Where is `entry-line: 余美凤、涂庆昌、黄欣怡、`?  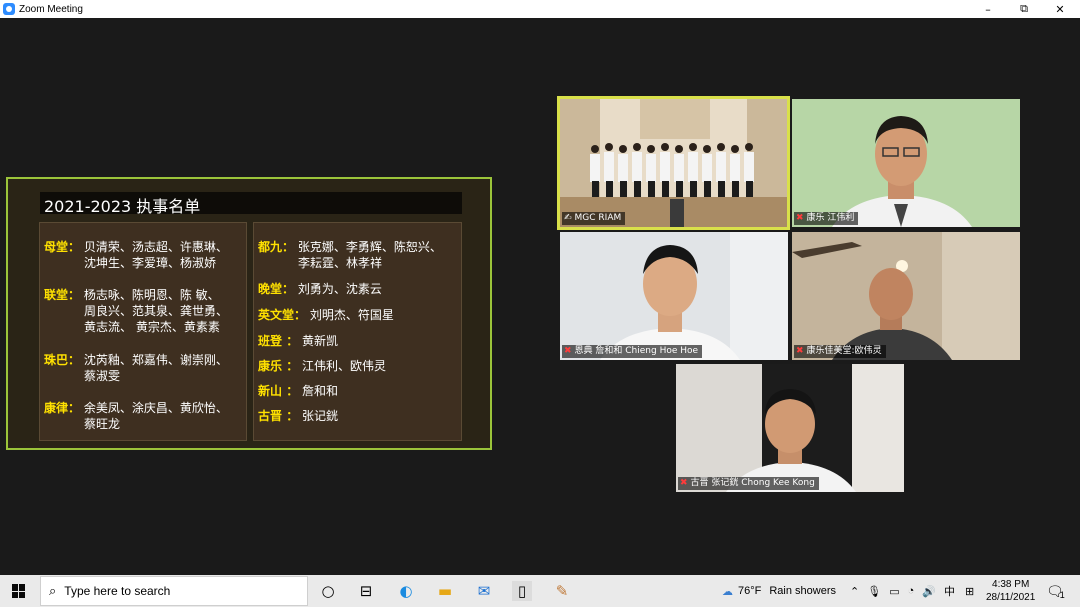 entry-line: 余美凤、涂庆昌、黄欣怡、 is located at coordinates (155, 408).